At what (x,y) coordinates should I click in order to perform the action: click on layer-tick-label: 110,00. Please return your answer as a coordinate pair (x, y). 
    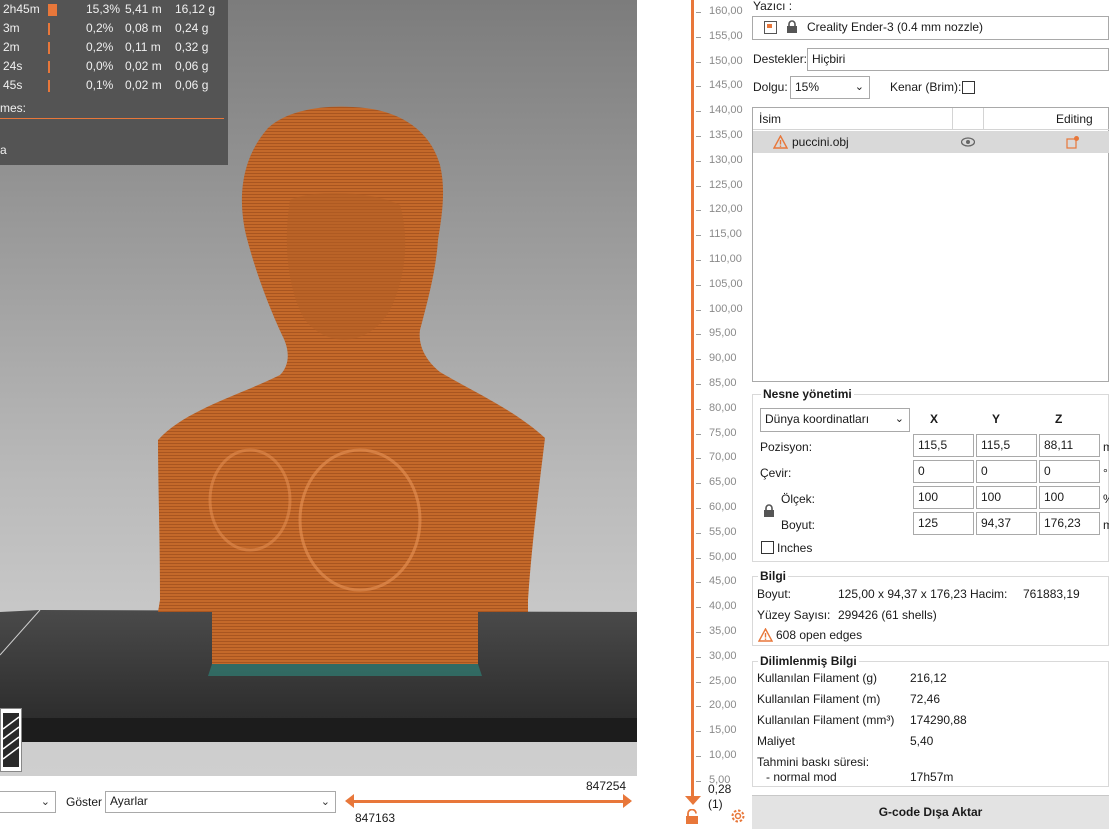
    Looking at the image, I should click on (725, 259).